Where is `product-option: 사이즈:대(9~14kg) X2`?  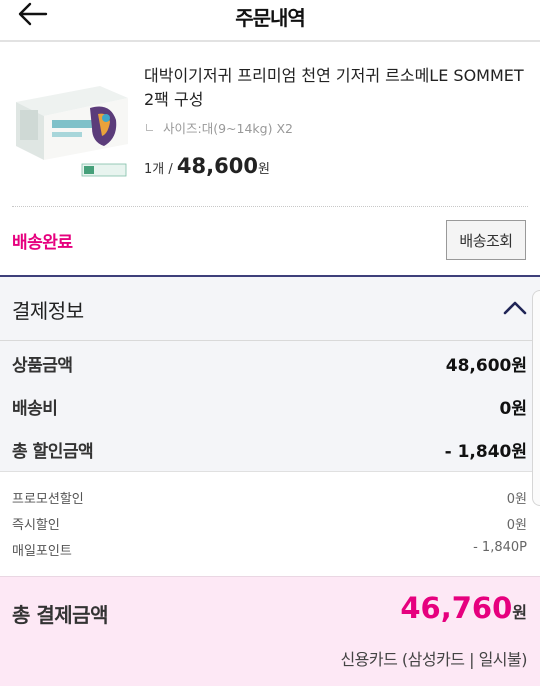 product-option: 사이즈:대(9~14kg) X2 is located at coordinates (219, 127).